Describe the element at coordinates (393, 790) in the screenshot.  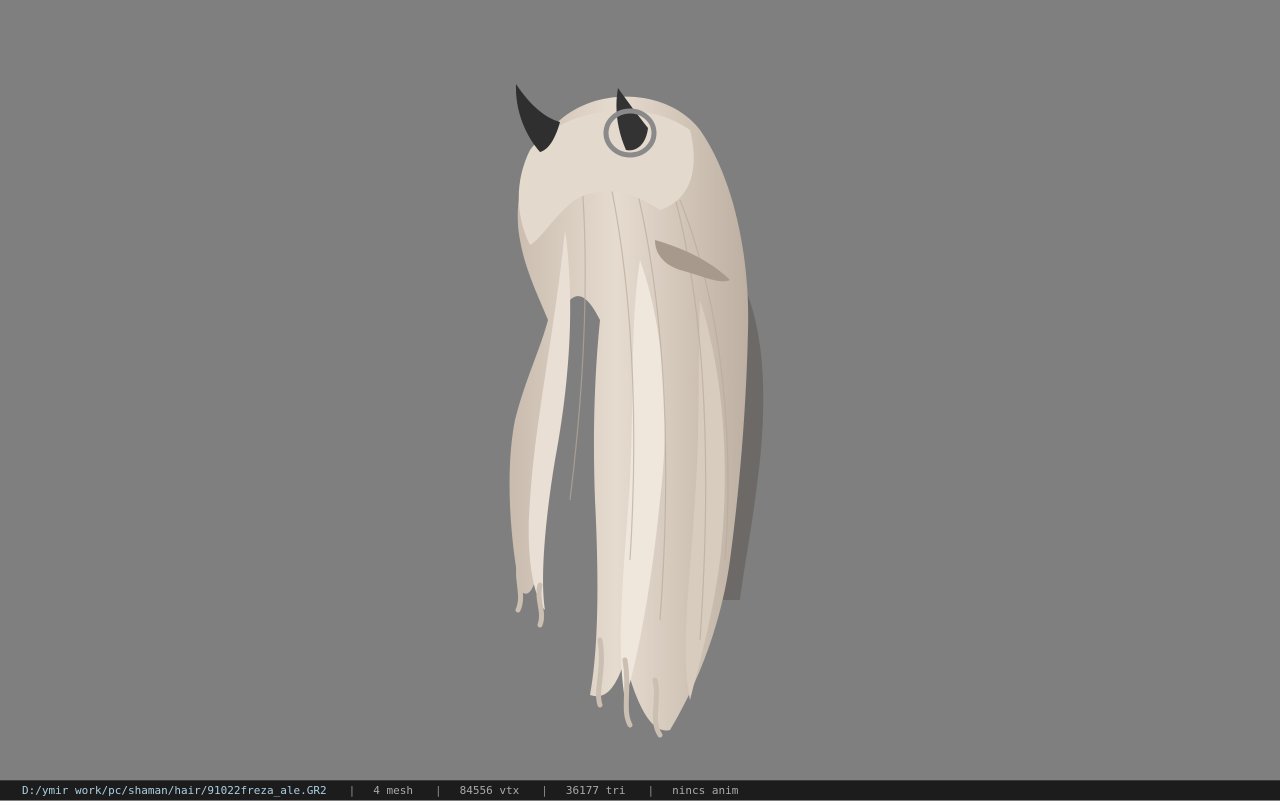
I see `mesh-count: 4 mesh` at that location.